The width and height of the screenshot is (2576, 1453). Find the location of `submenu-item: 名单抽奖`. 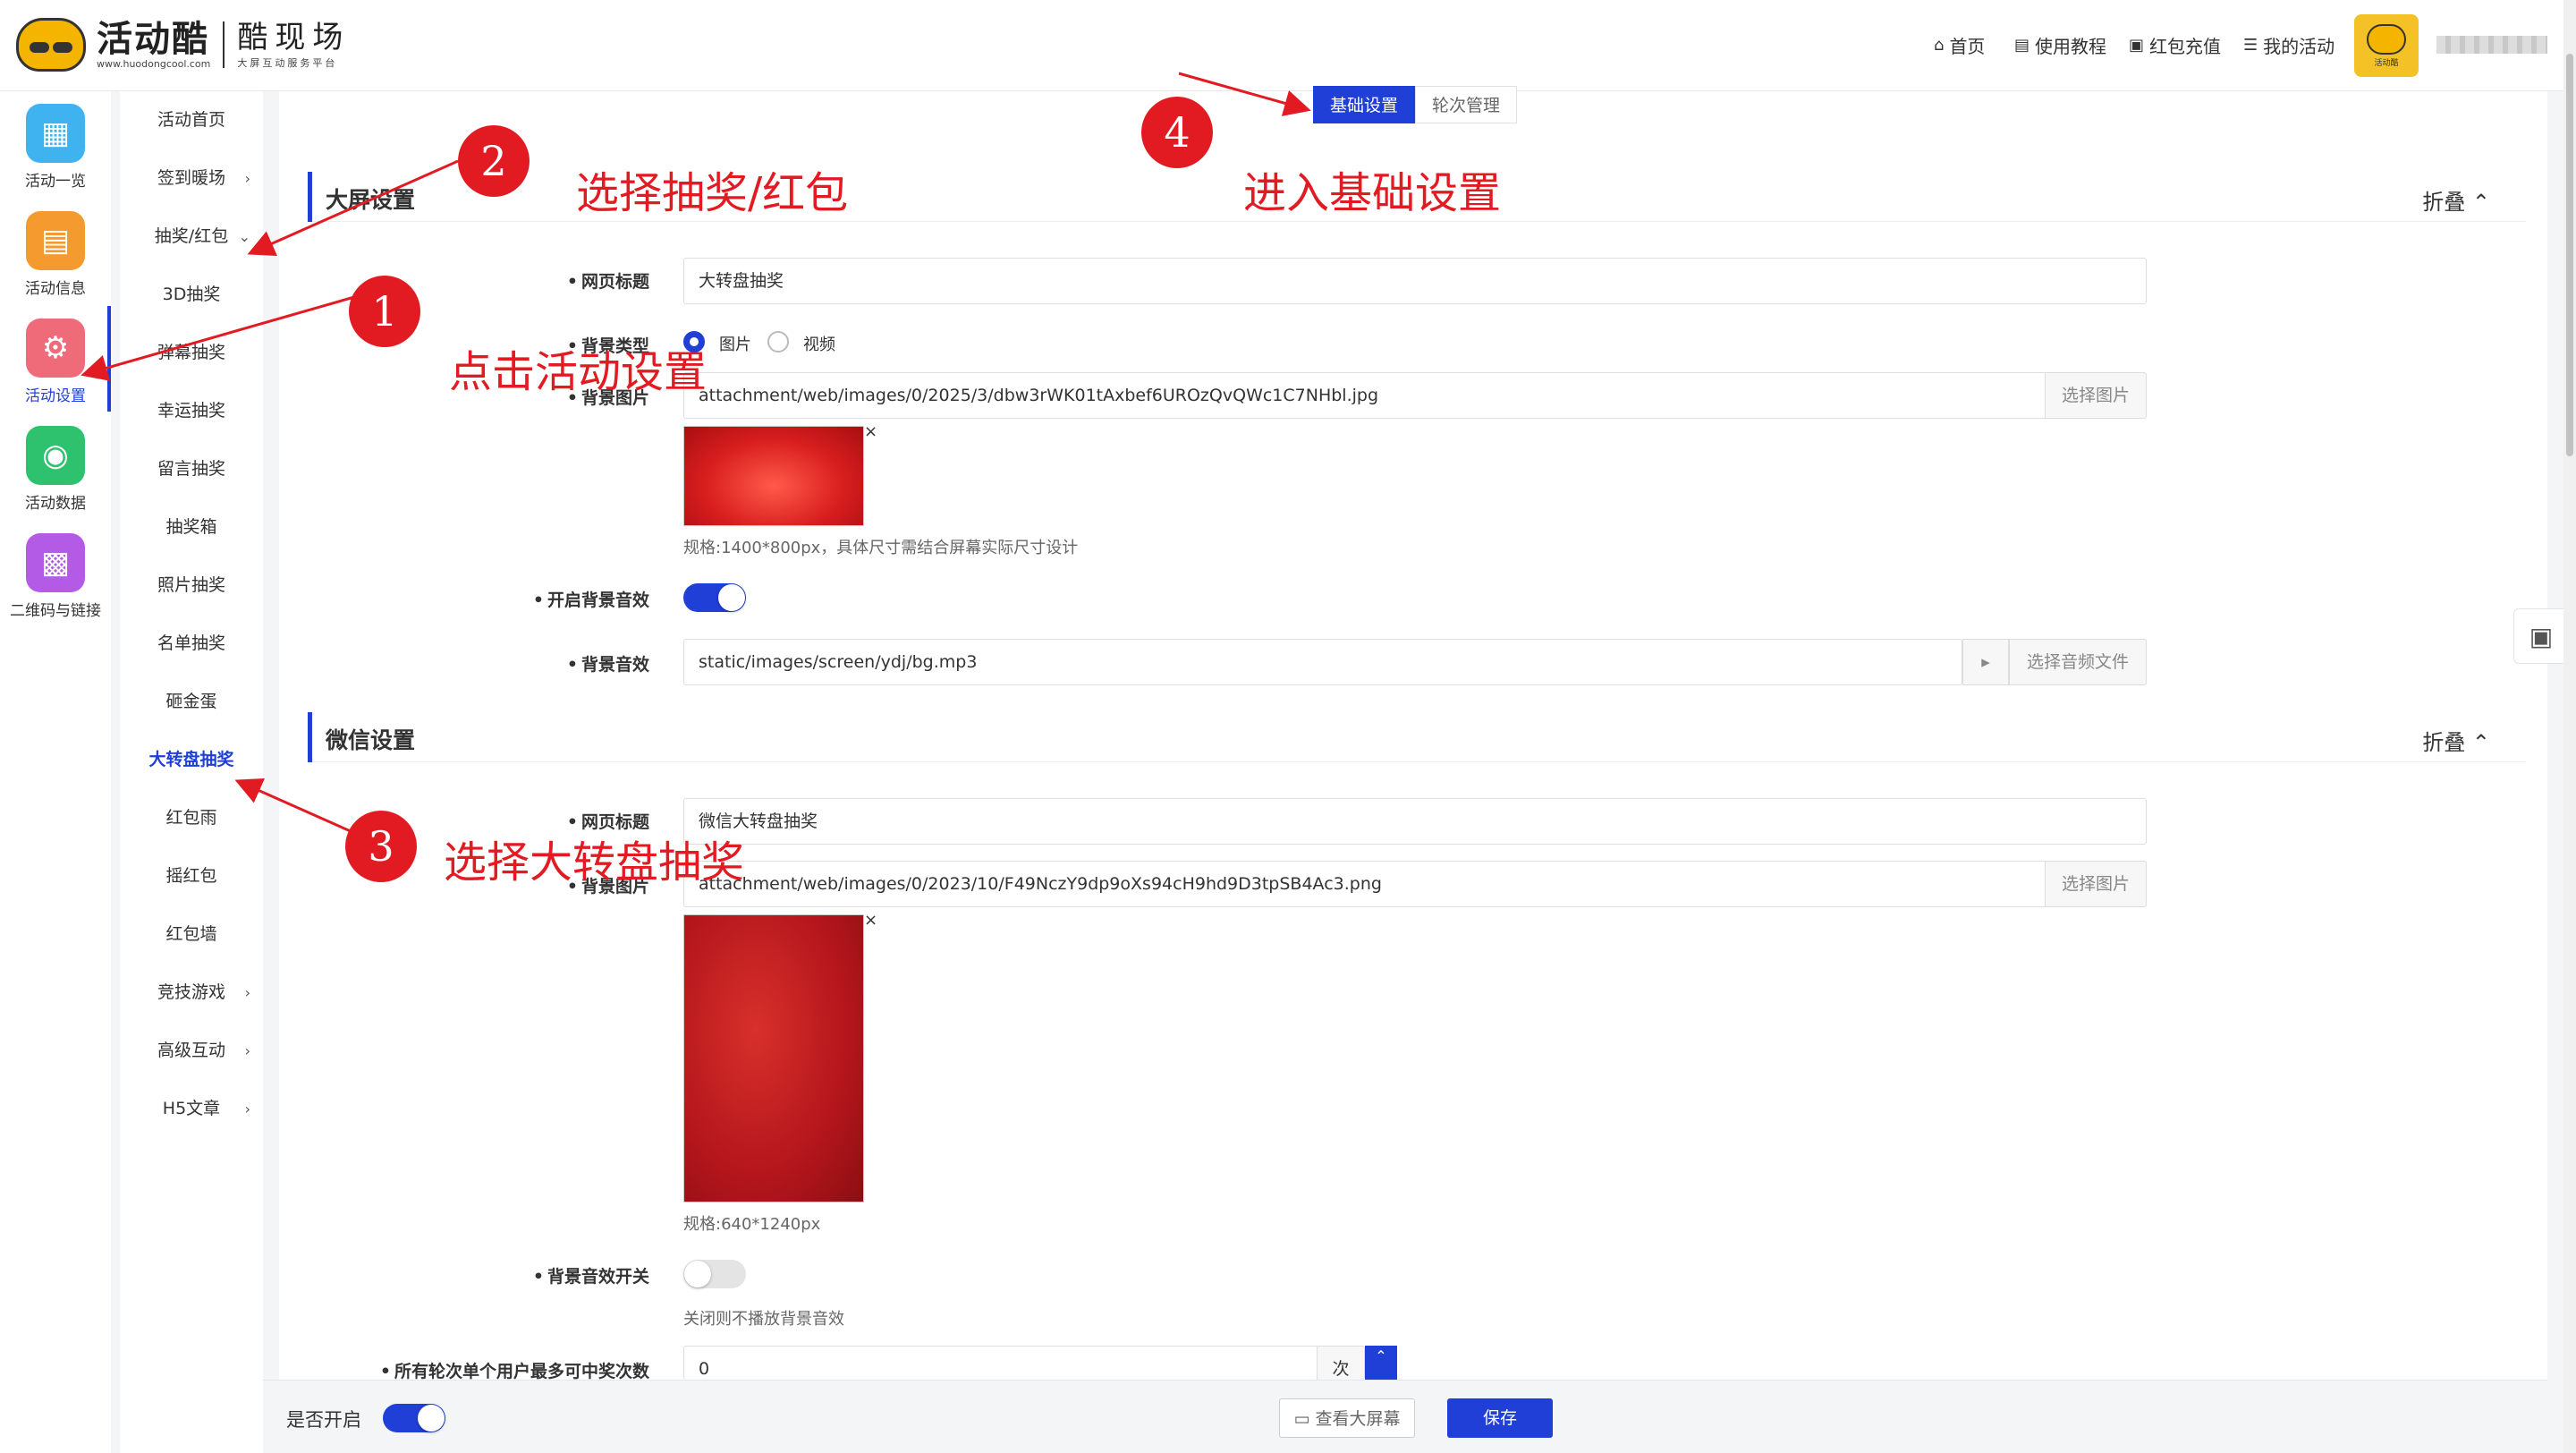

submenu-item: 名单抽奖 is located at coordinates (191, 644).